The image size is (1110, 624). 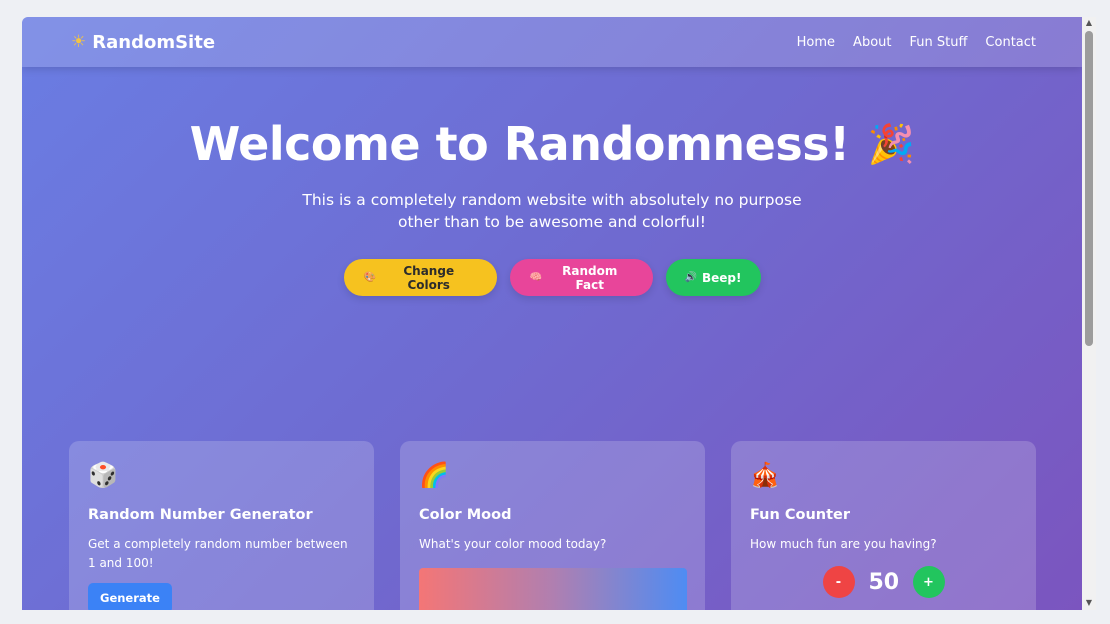 What do you see at coordinates (843, 544) in the screenshot?
I see `card-text: How much fun are you having?` at bounding box center [843, 544].